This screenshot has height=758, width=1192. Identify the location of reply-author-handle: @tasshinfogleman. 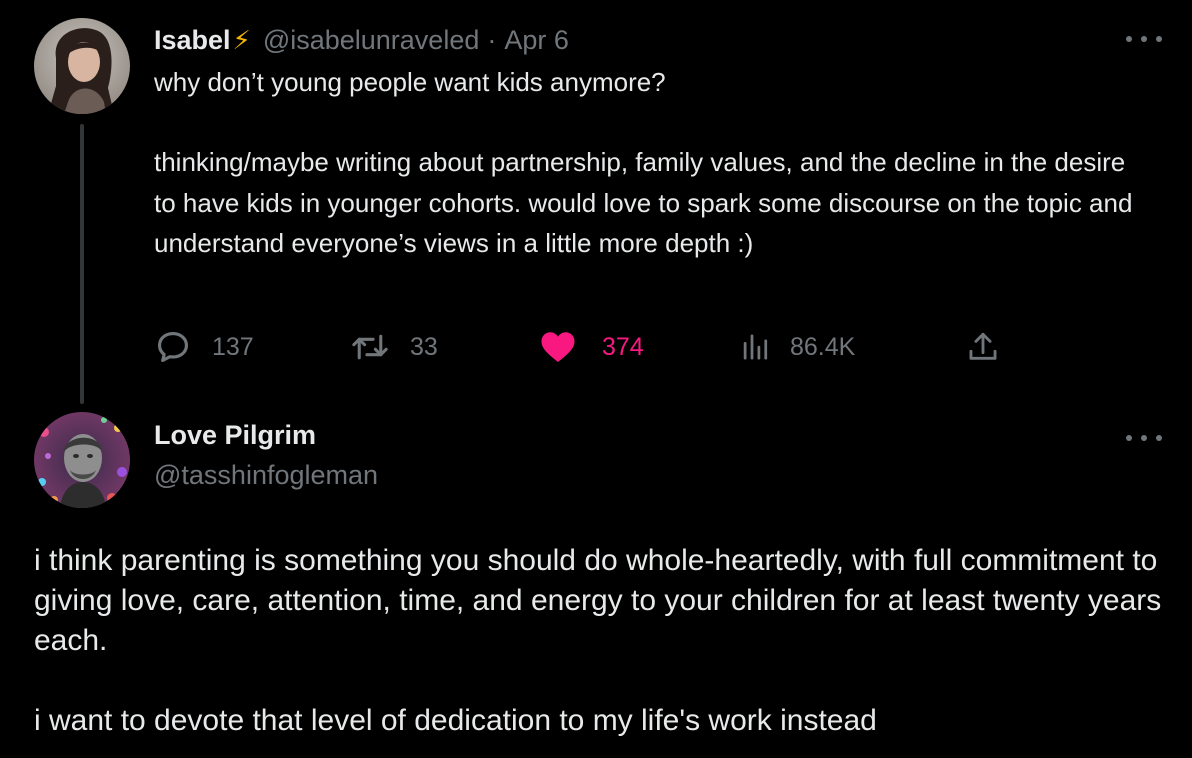
(266, 475).